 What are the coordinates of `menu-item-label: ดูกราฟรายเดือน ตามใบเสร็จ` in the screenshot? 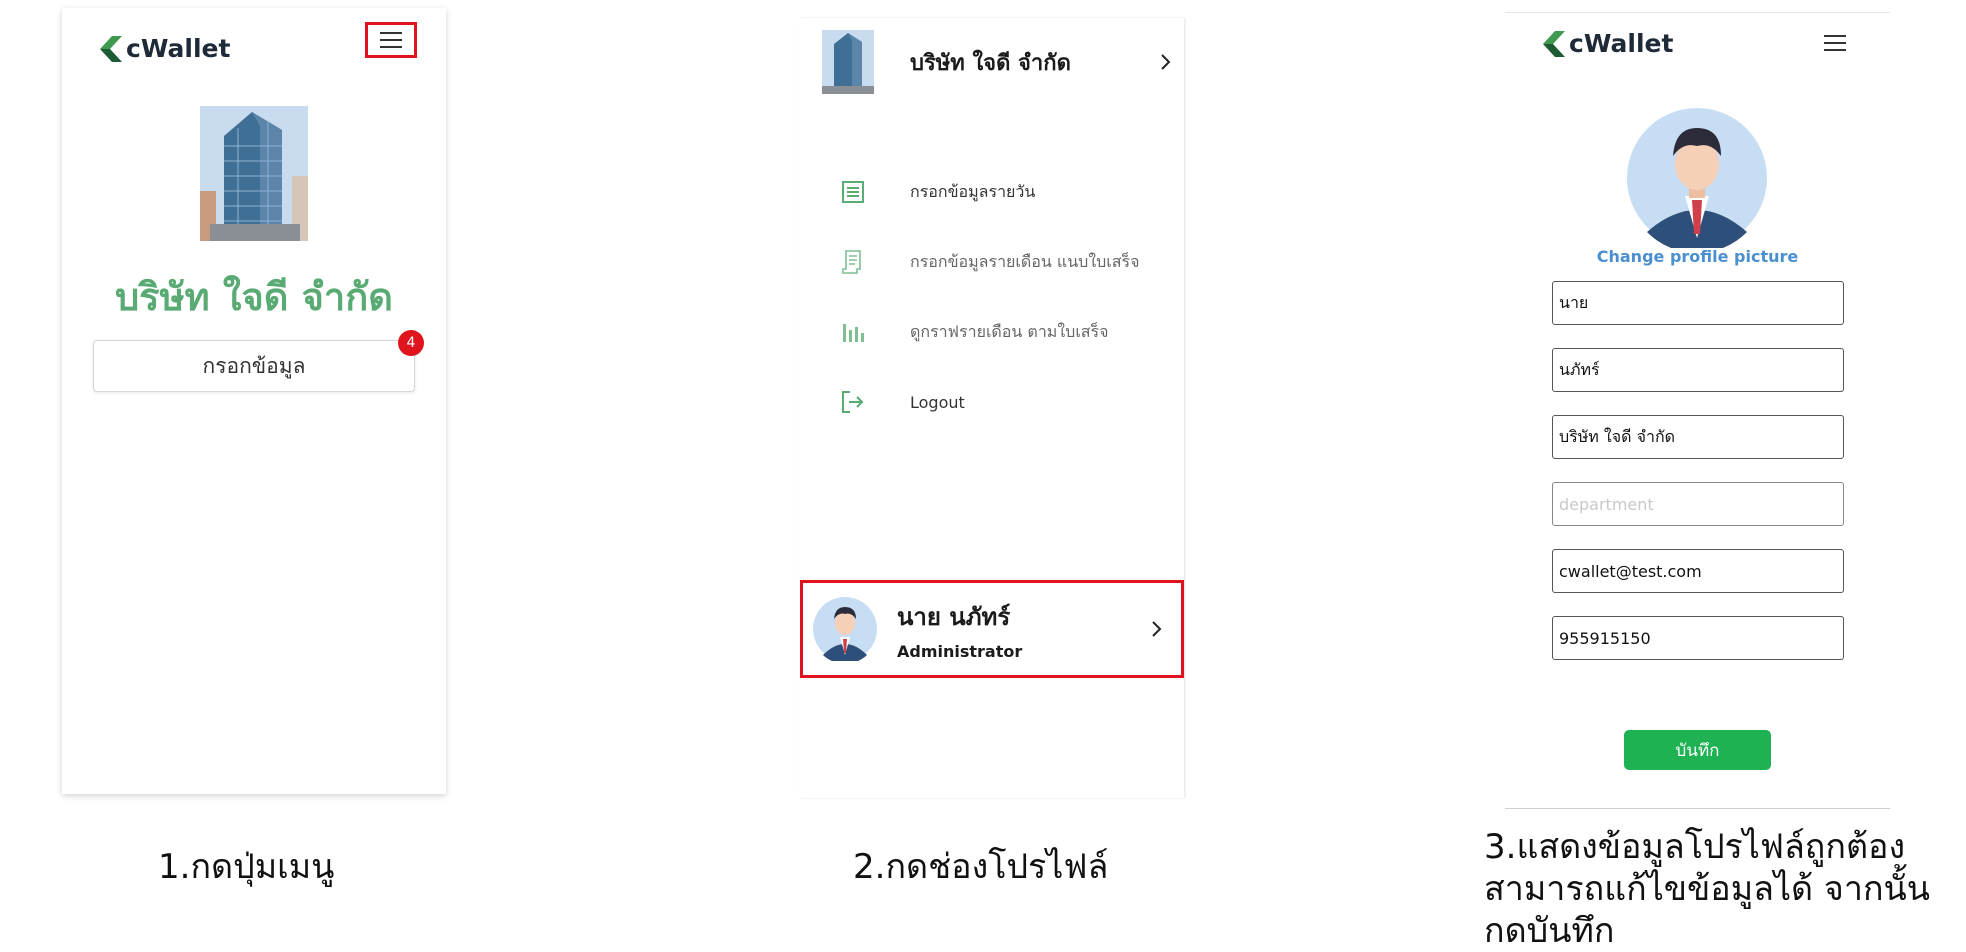 It's located at (1009, 331).